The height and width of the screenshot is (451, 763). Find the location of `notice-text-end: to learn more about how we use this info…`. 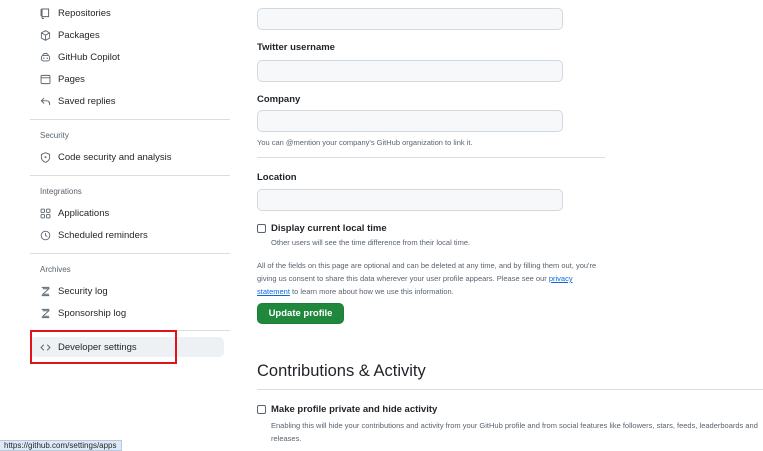

notice-text-end: to learn more about how we use this info… is located at coordinates (371, 291).